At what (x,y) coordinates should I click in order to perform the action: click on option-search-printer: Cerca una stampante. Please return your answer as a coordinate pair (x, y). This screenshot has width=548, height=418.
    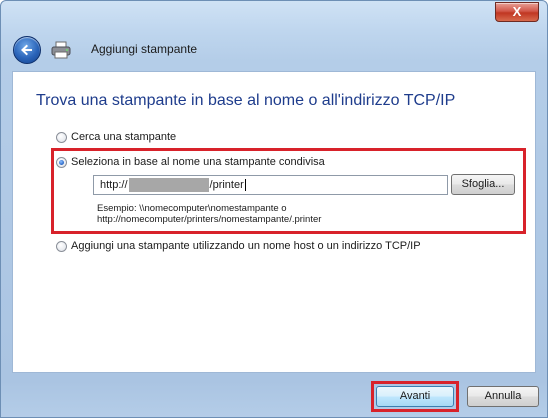
    Looking at the image, I should click on (116, 137).